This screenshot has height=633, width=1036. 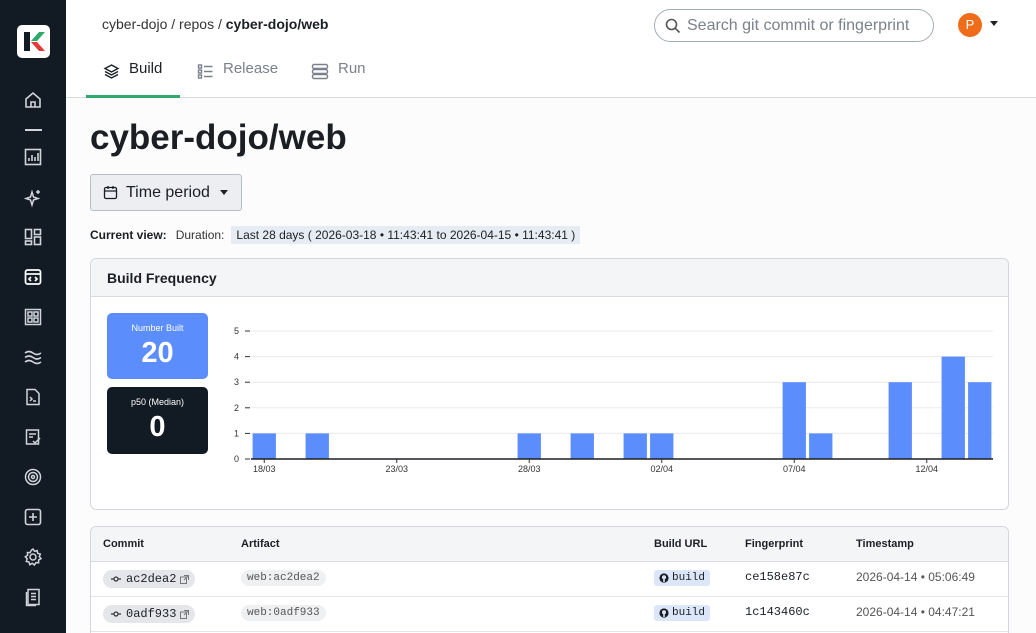 I want to click on tab-build: Build, so click(x=132, y=79).